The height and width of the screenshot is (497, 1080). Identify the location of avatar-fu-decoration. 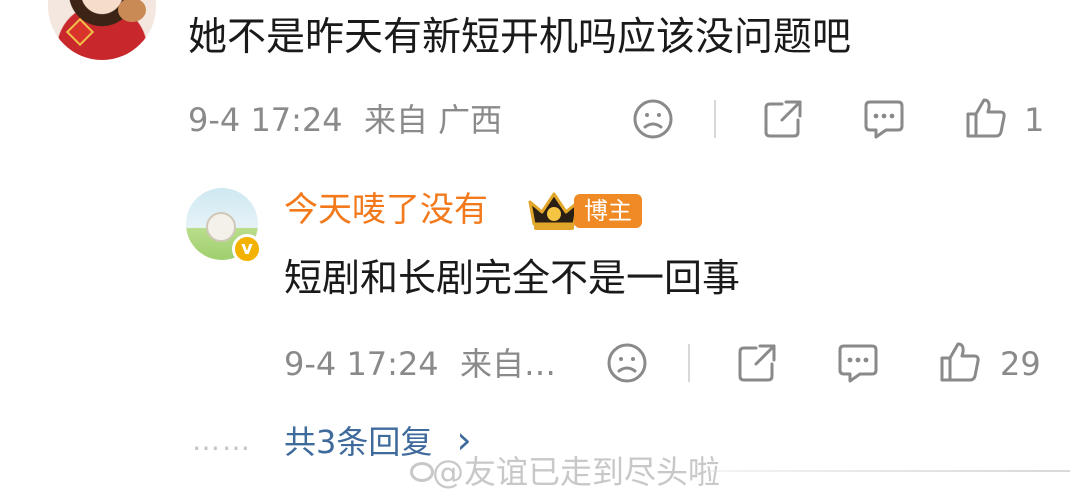
(80, 32).